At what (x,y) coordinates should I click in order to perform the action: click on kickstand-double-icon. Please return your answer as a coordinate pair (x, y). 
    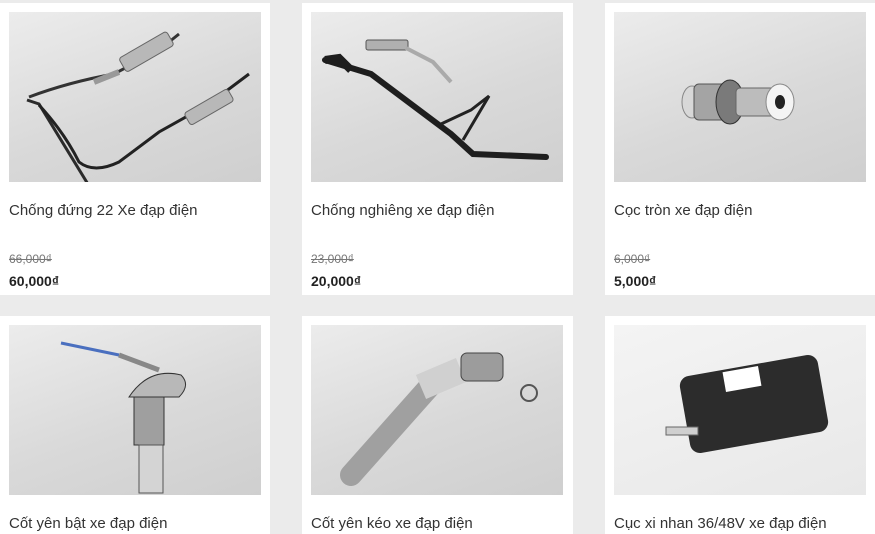
    Looking at the image, I should click on (138, 106).